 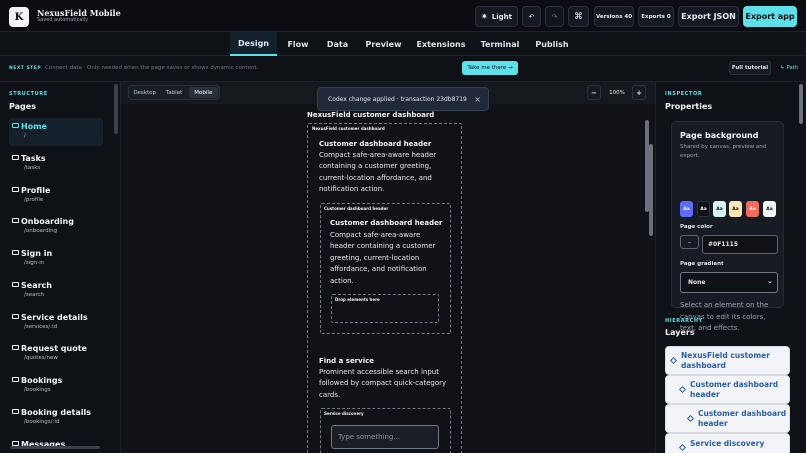 I want to click on export-json-button: Export JSON, so click(x=708, y=16).